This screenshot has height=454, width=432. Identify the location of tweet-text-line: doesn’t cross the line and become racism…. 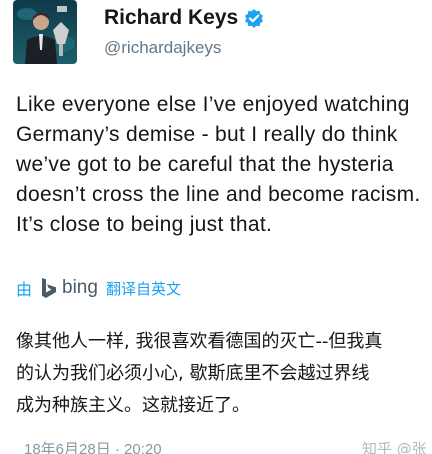
(218, 194).